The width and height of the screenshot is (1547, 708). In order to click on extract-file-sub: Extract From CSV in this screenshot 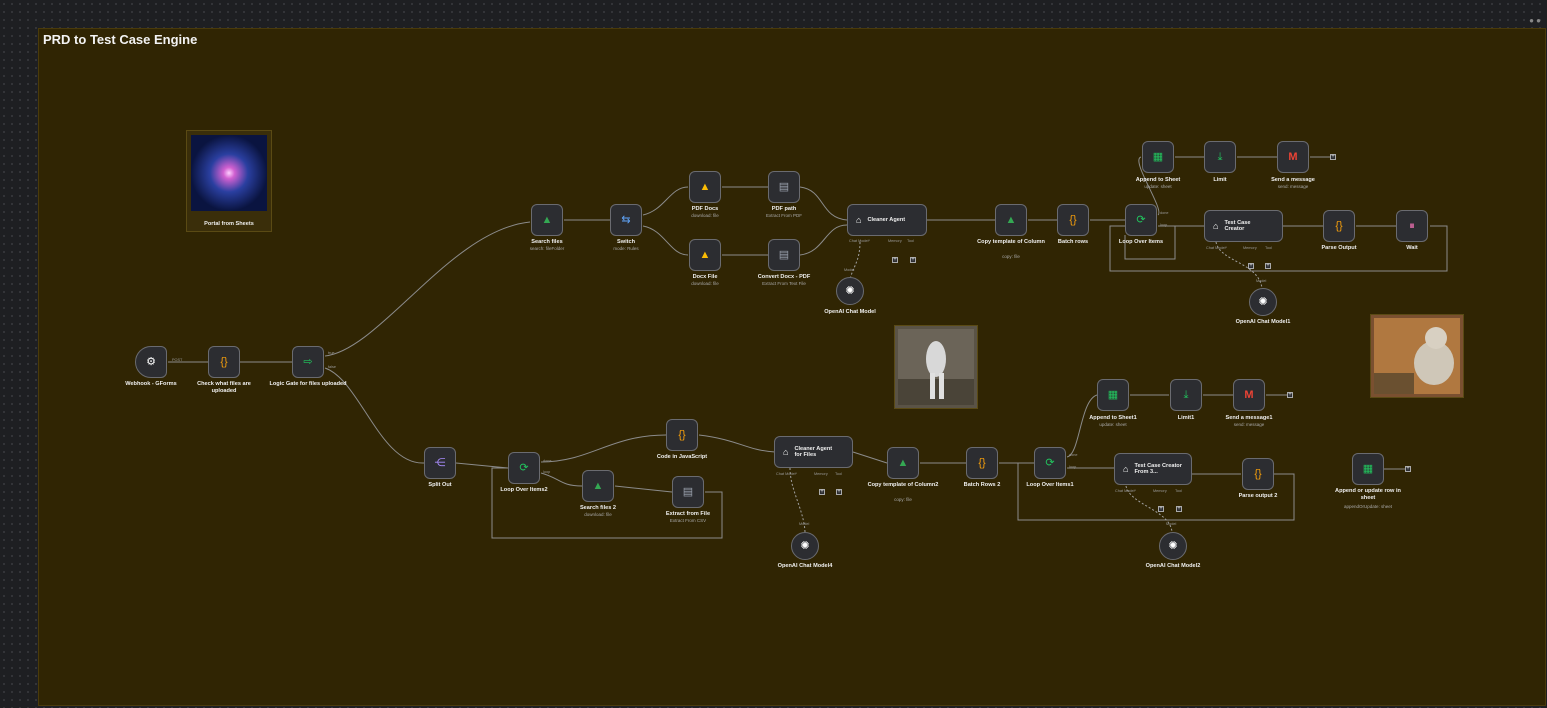, I will do `click(688, 520)`.